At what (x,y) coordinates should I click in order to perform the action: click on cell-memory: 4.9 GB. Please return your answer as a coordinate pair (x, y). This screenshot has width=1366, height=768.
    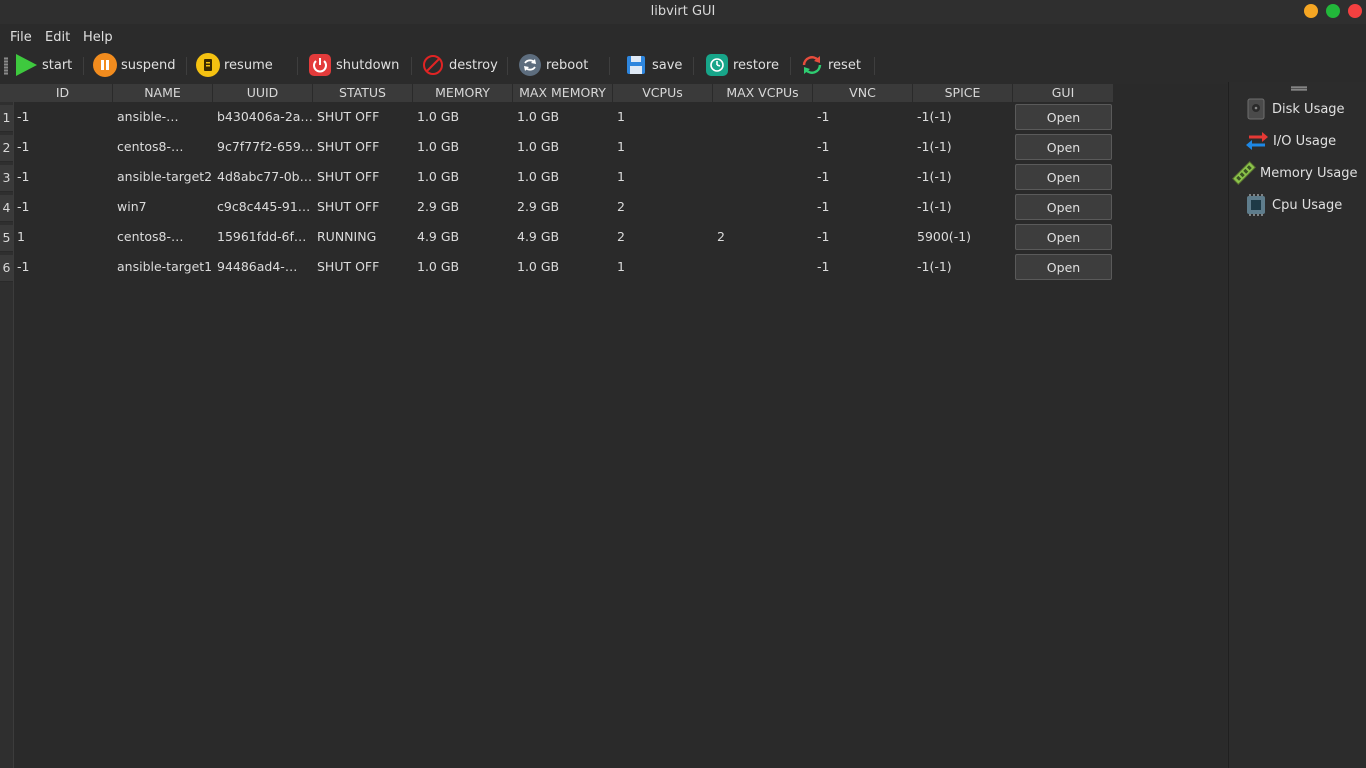
    Looking at the image, I should click on (463, 237).